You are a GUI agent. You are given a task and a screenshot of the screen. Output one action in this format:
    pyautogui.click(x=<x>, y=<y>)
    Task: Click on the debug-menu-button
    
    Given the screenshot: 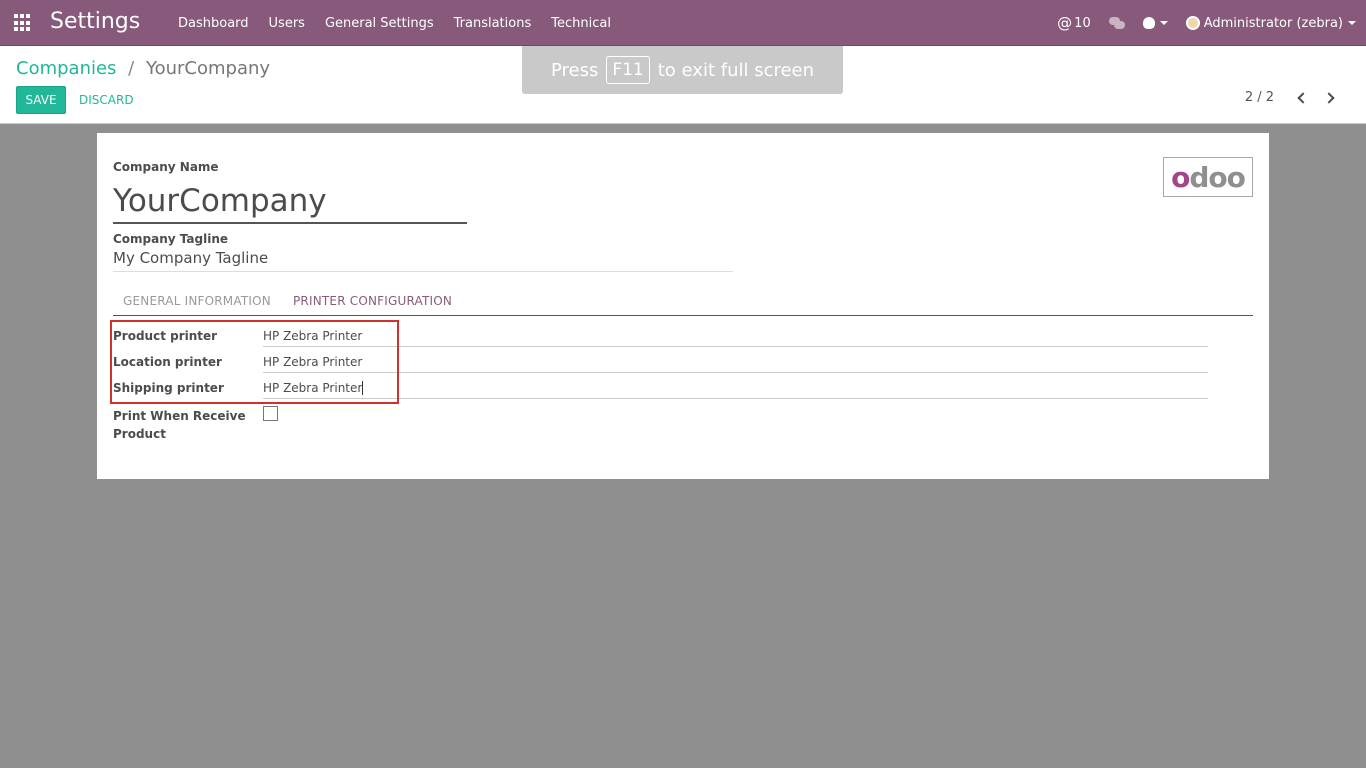 What is the action you would take?
    pyautogui.click(x=1155, y=23)
    